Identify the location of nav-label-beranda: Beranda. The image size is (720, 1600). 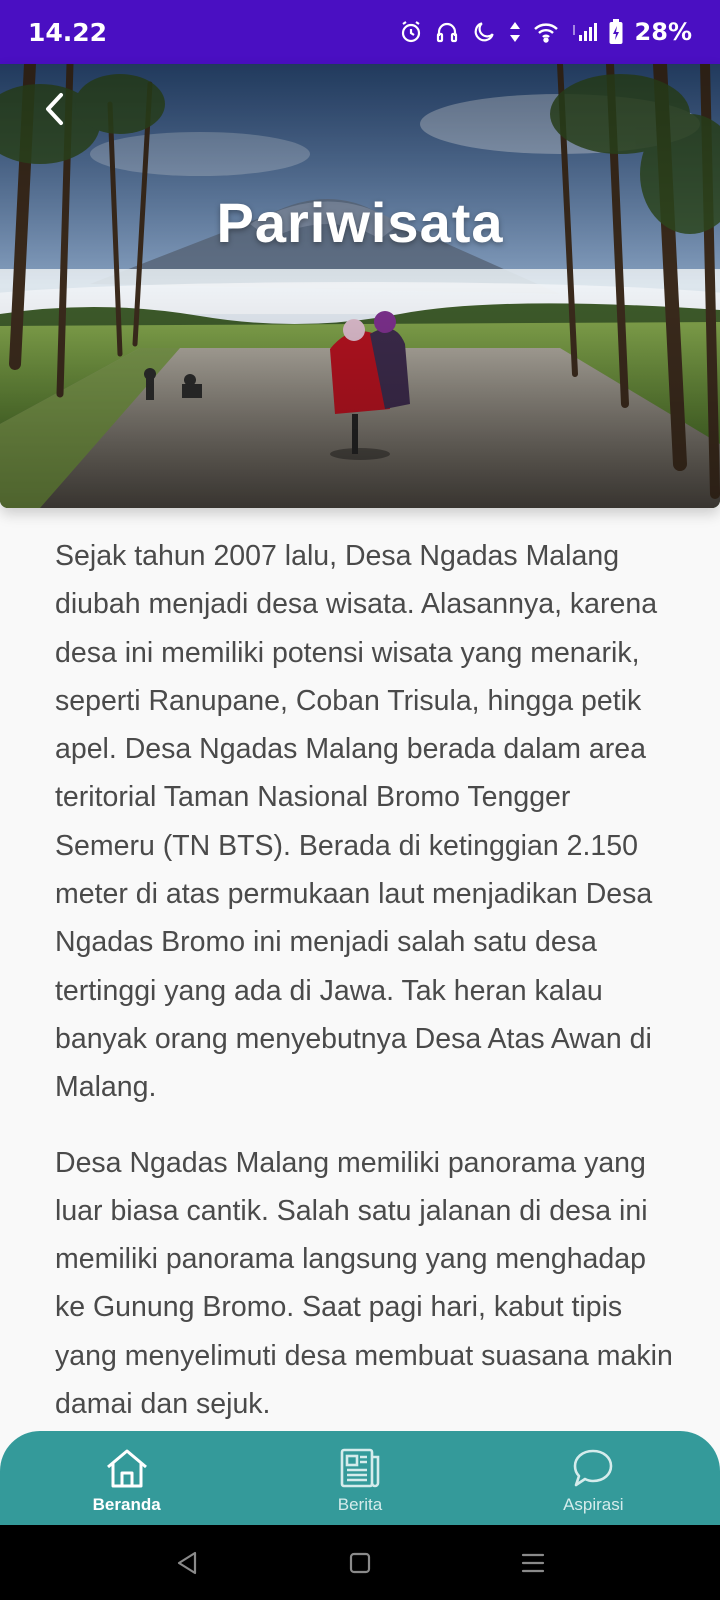
(126, 1504).